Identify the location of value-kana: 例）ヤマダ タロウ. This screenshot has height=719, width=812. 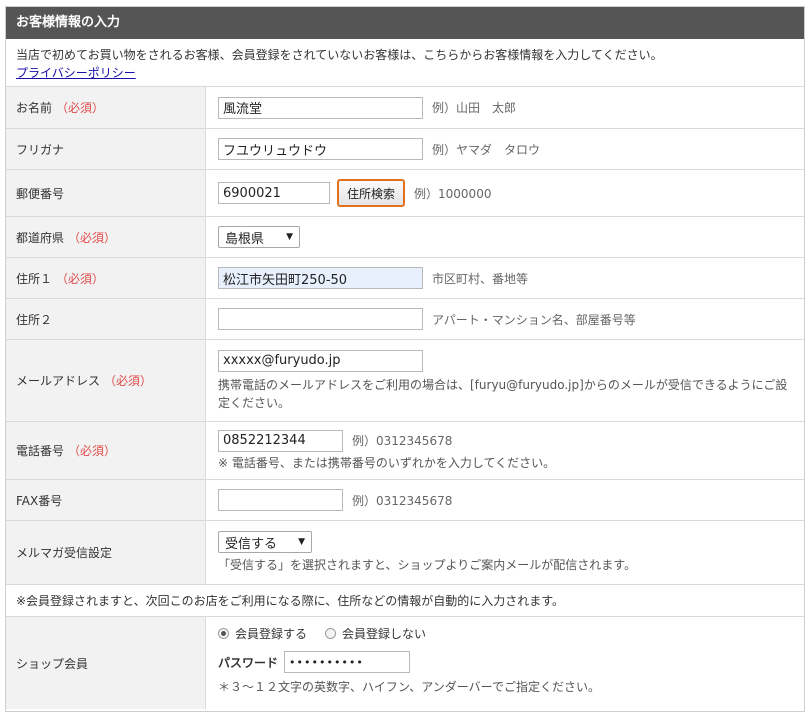
(505, 149).